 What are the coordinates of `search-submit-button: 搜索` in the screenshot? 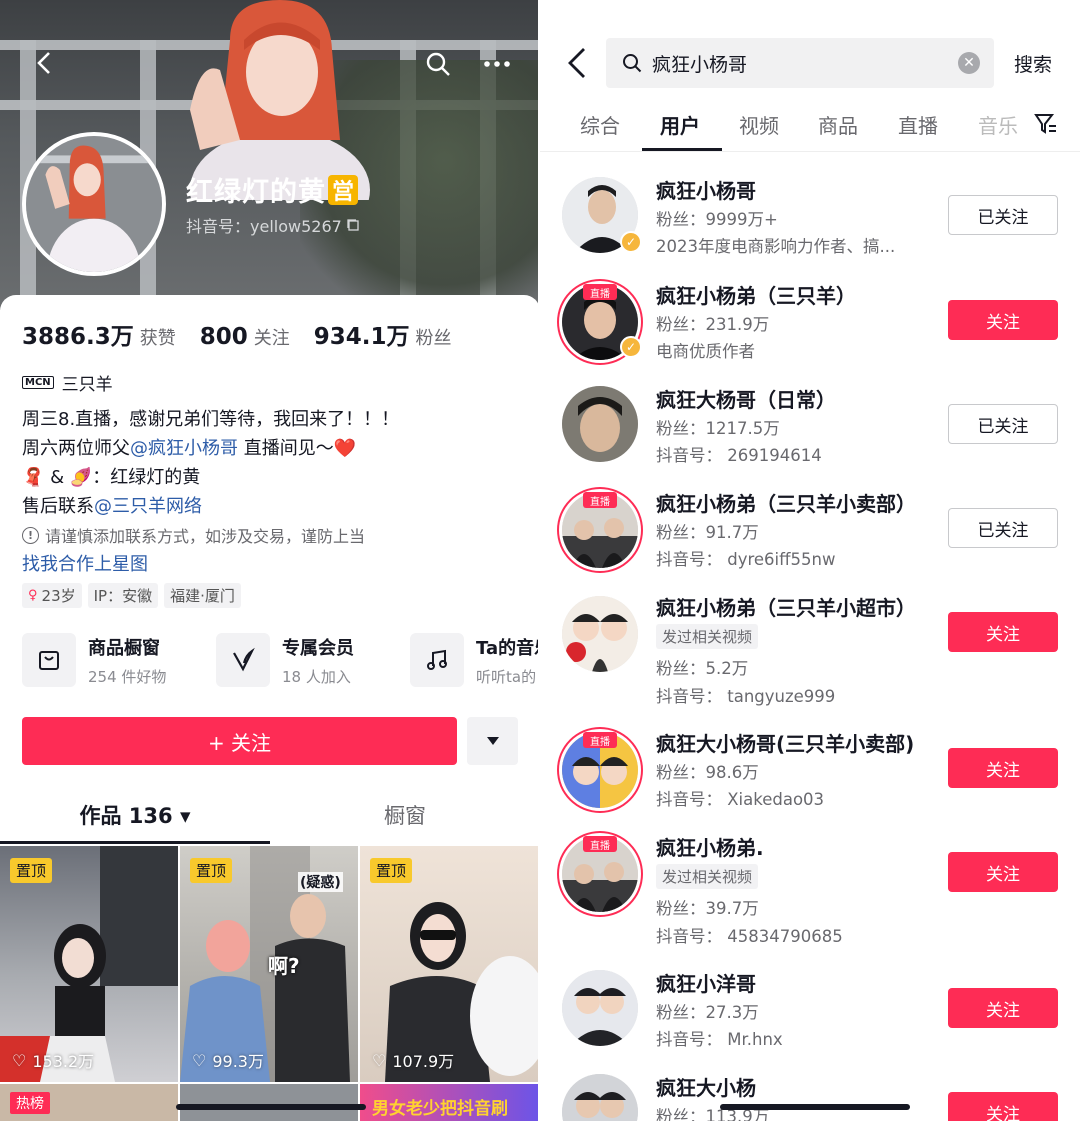 It's located at (1033, 63).